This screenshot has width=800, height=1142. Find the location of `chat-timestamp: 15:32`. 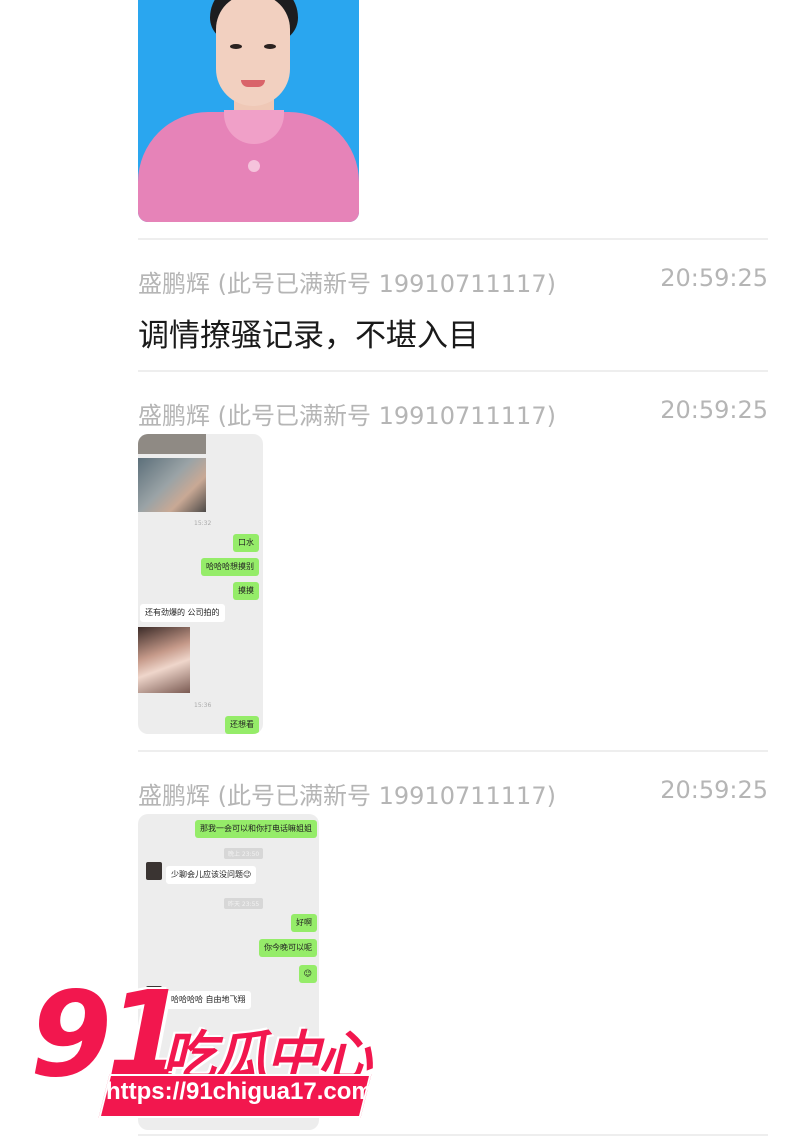

chat-timestamp: 15:32 is located at coordinates (203, 523).